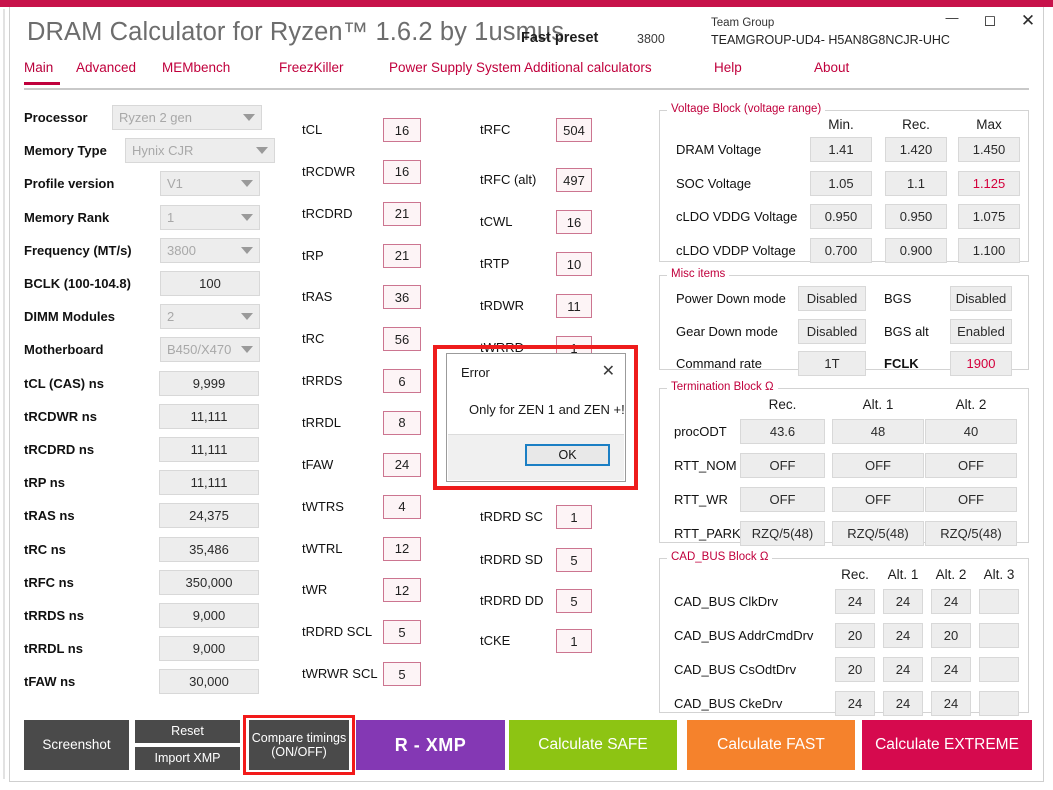  I want to click on input-cad-bus-0-1: 24, so click(903, 601).